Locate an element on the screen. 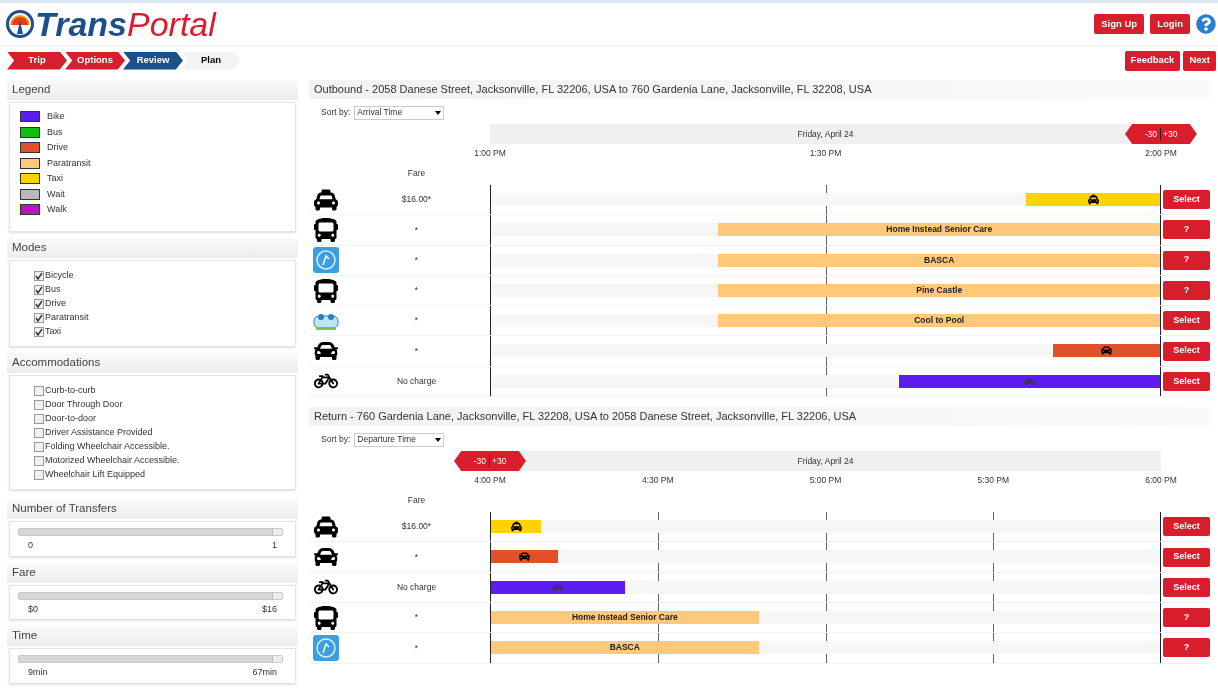 The height and width of the screenshot is (691, 1218). step-tab: Options is located at coordinates (95, 60).